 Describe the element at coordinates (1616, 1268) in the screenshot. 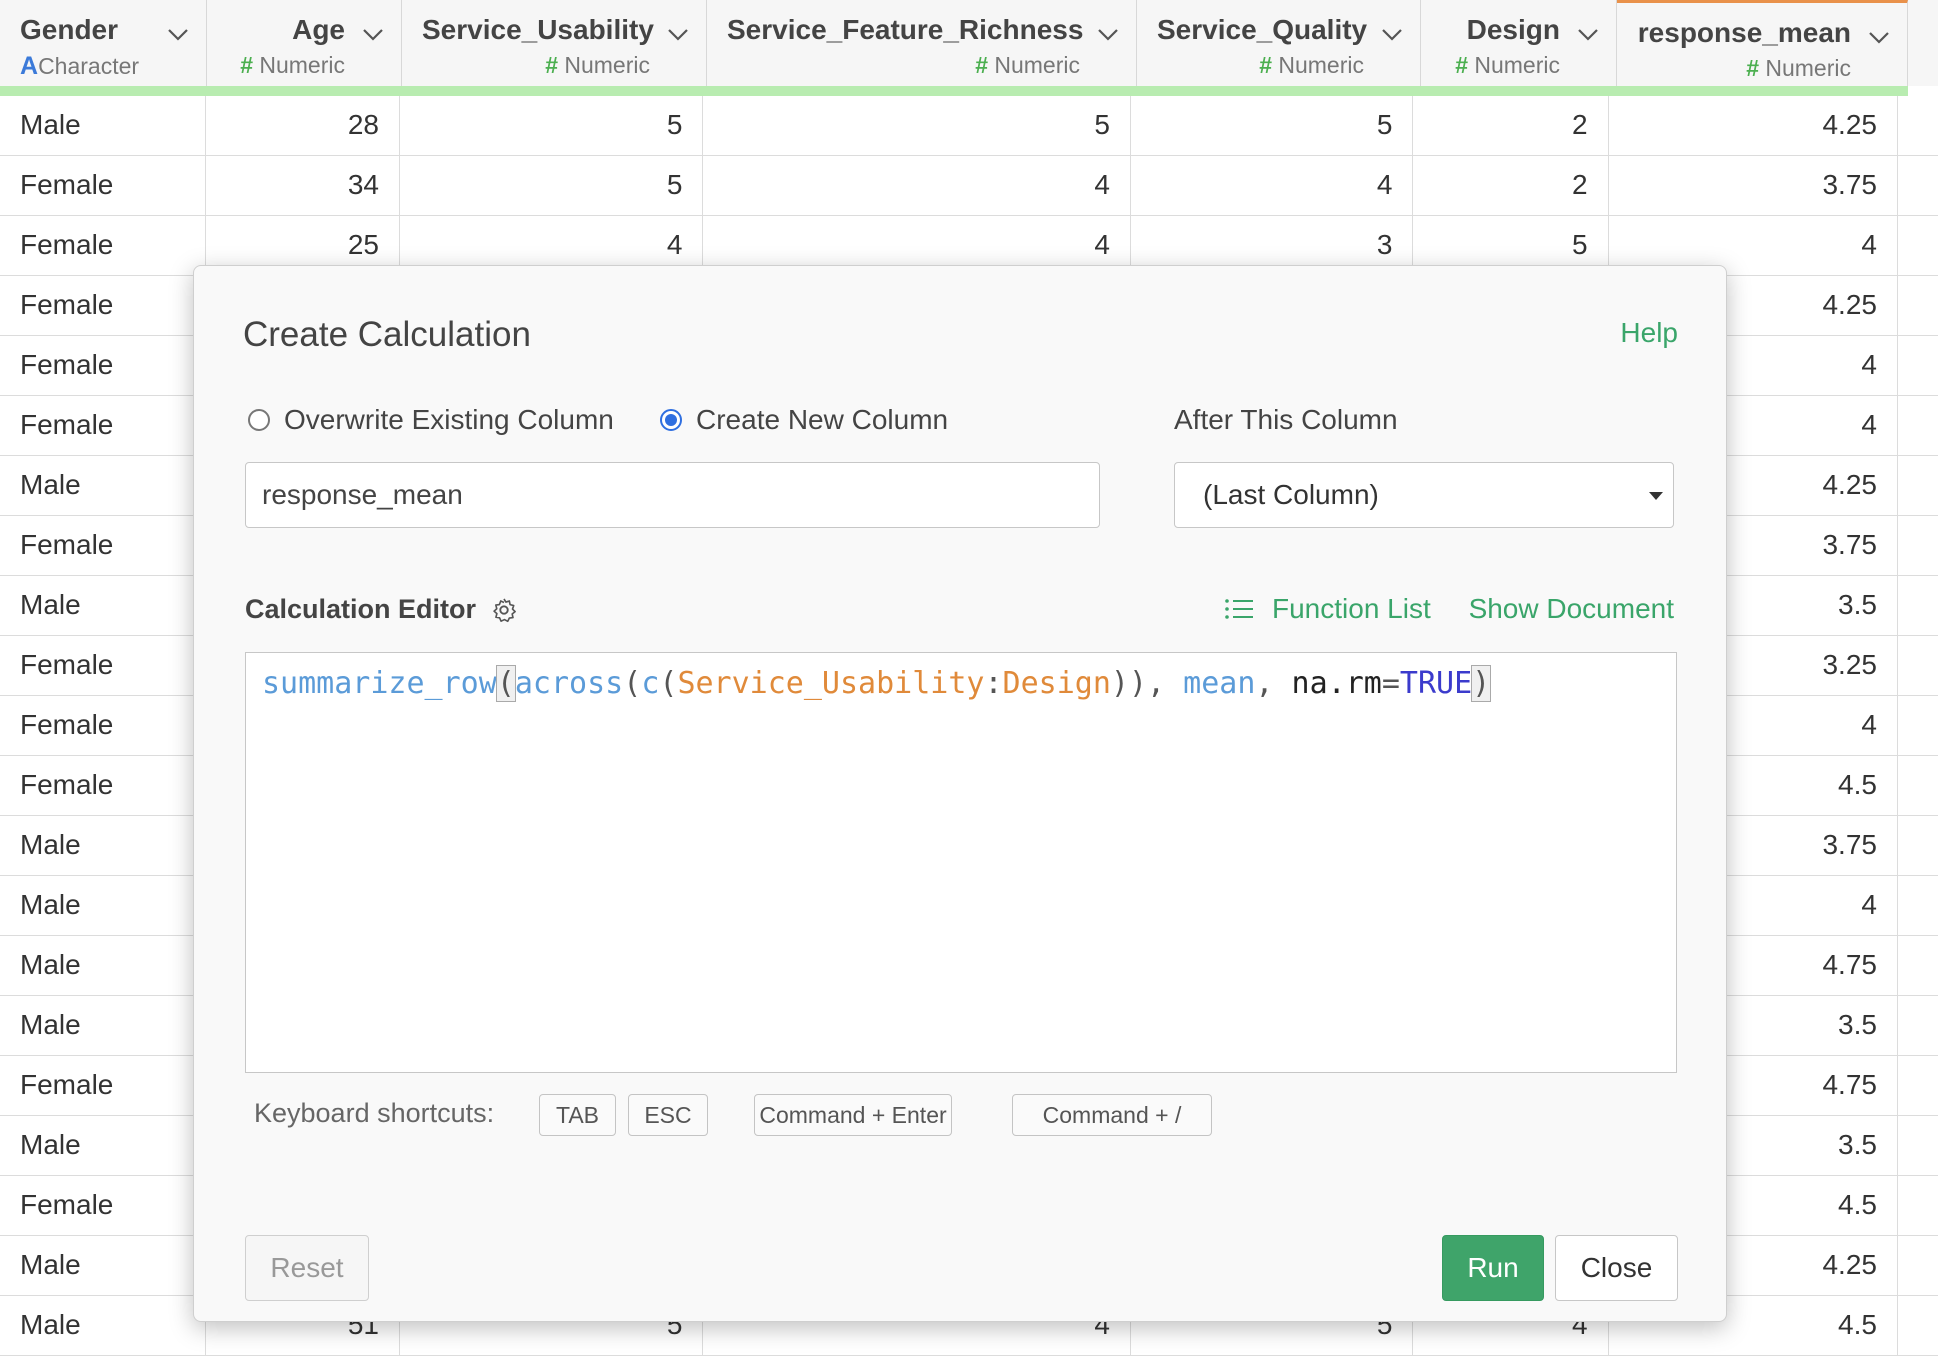

I see `close-button: Close` at that location.